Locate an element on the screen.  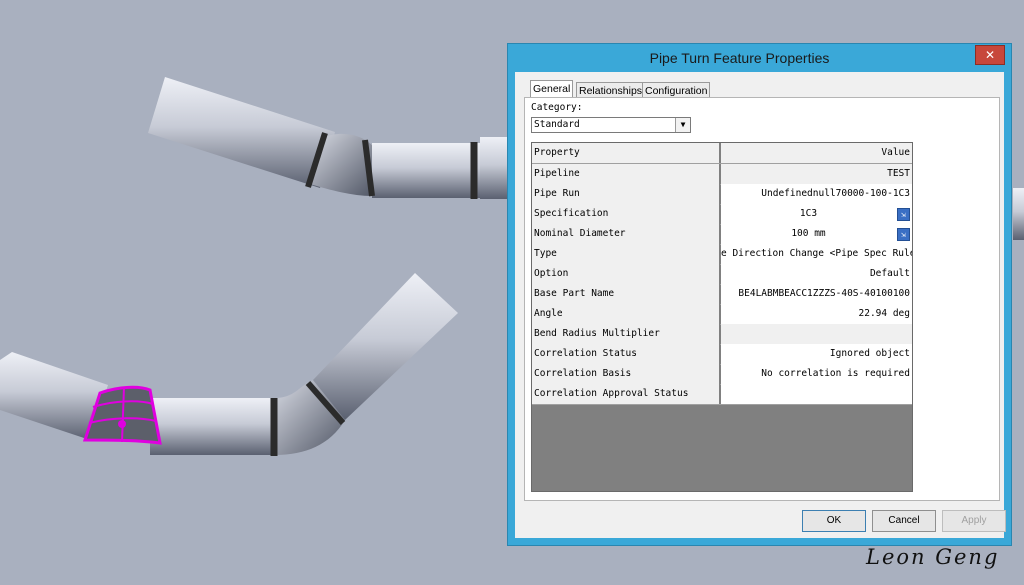
property-value: TEST is located at coordinates (816, 174).